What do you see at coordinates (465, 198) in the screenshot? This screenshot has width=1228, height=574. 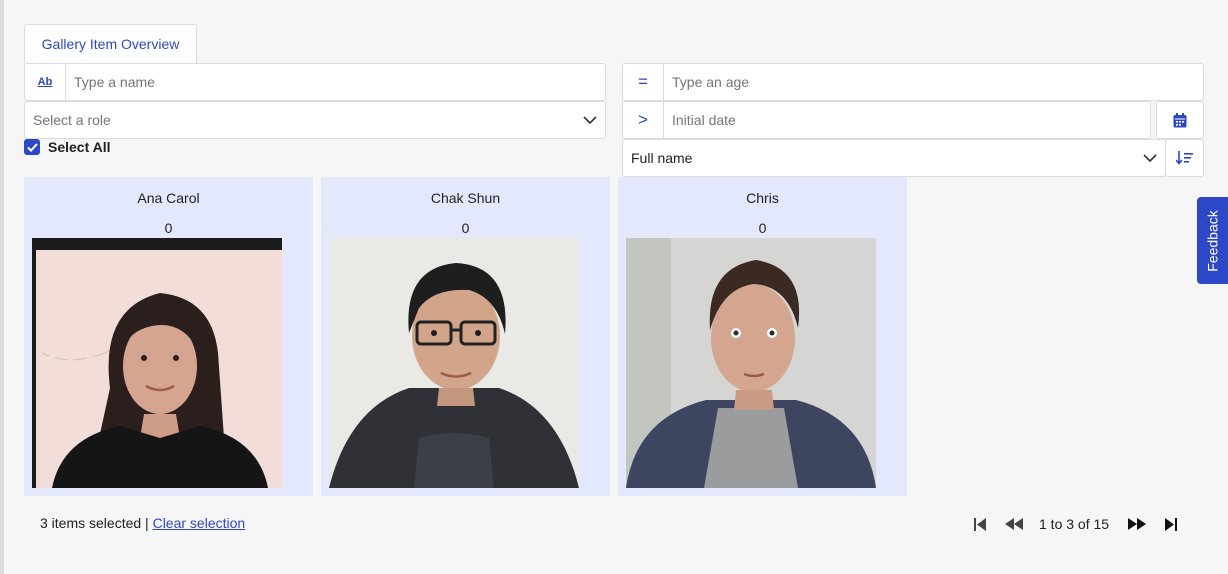 I see `card-name: Chak Shun` at bounding box center [465, 198].